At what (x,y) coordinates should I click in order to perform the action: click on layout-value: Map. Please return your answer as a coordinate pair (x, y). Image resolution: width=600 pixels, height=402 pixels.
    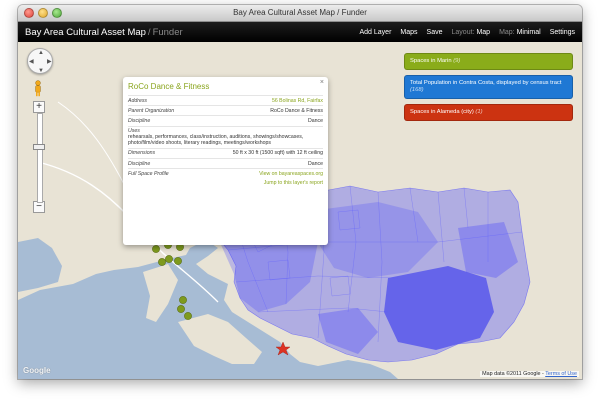
    Looking at the image, I should click on (483, 32).